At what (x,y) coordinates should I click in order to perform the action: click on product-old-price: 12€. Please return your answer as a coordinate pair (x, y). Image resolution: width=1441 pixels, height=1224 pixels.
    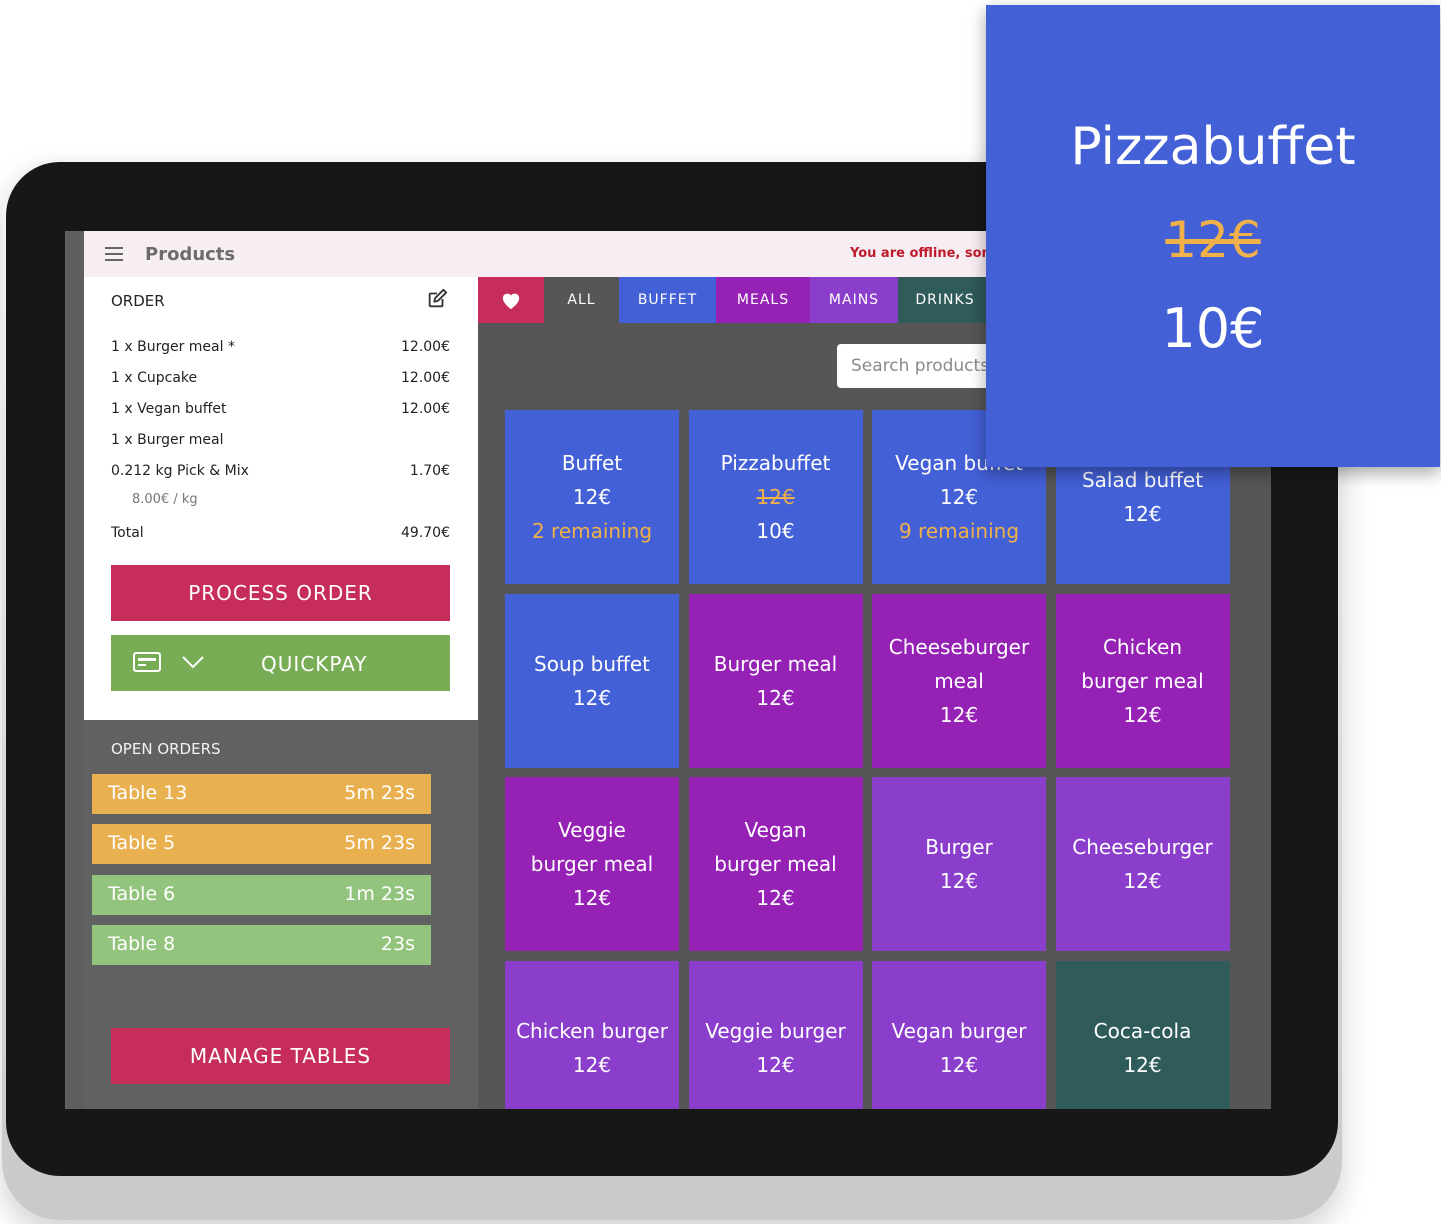
    Looking at the image, I should click on (775, 497).